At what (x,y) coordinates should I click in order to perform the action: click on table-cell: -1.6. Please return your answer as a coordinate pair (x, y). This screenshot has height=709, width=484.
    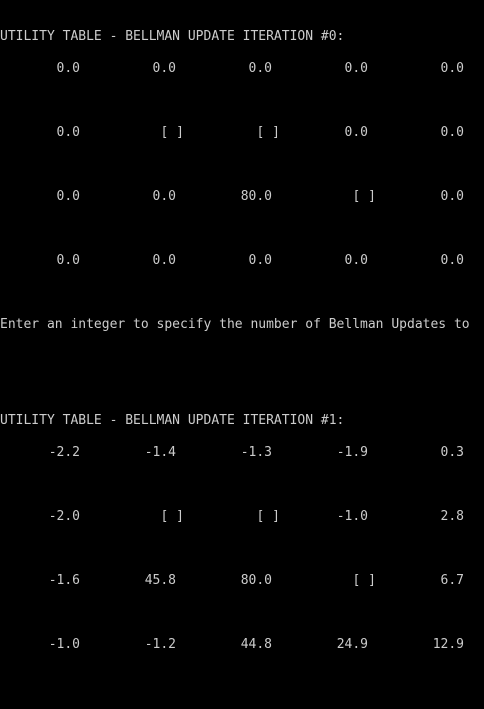
    Looking at the image, I should click on (64, 580).